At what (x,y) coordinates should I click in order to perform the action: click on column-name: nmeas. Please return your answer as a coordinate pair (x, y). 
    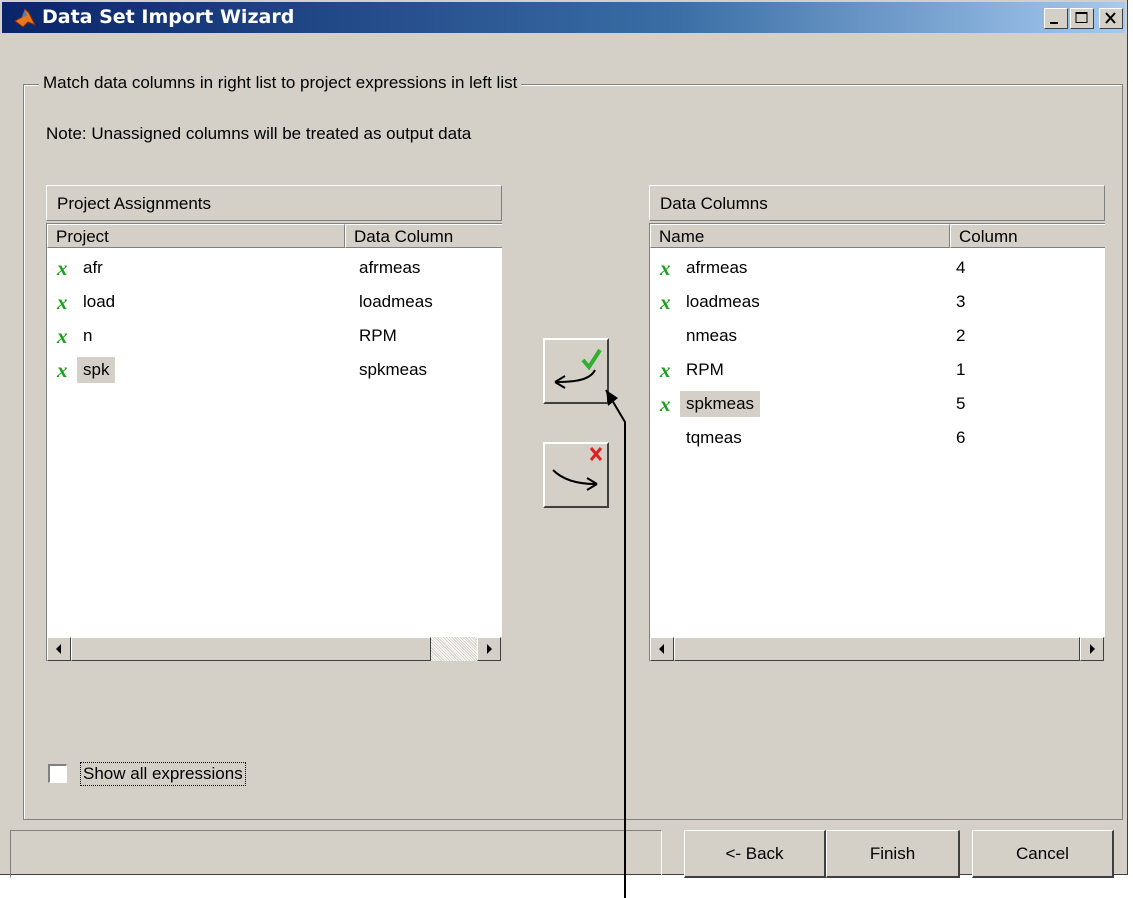
    Looking at the image, I should click on (712, 335).